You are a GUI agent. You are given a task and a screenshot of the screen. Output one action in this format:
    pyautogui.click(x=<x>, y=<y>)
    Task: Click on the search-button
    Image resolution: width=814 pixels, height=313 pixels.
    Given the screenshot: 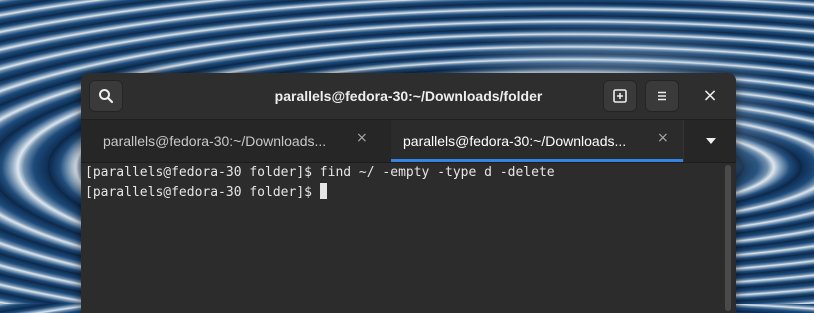 What is the action you would take?
    pyautogui.click(x=106, y=96)
    